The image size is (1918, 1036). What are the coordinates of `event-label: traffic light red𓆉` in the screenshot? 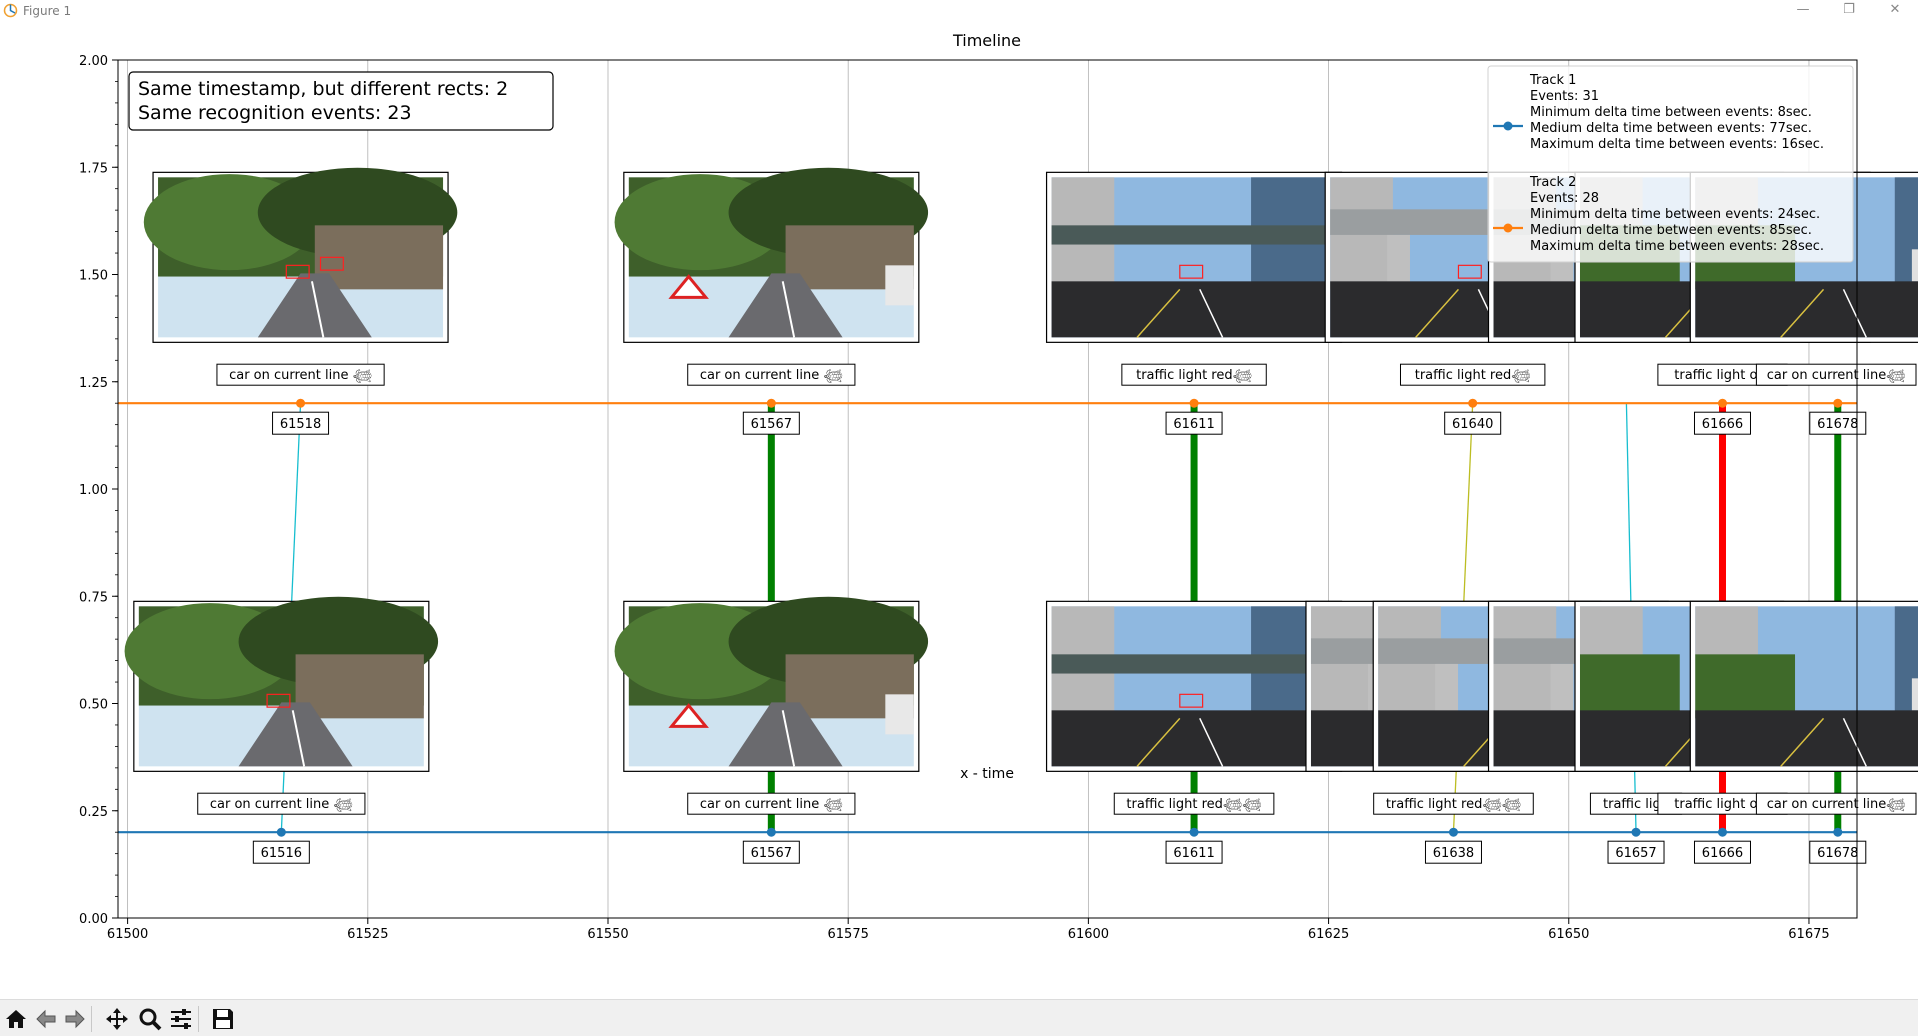 It's located at (1473, 376).